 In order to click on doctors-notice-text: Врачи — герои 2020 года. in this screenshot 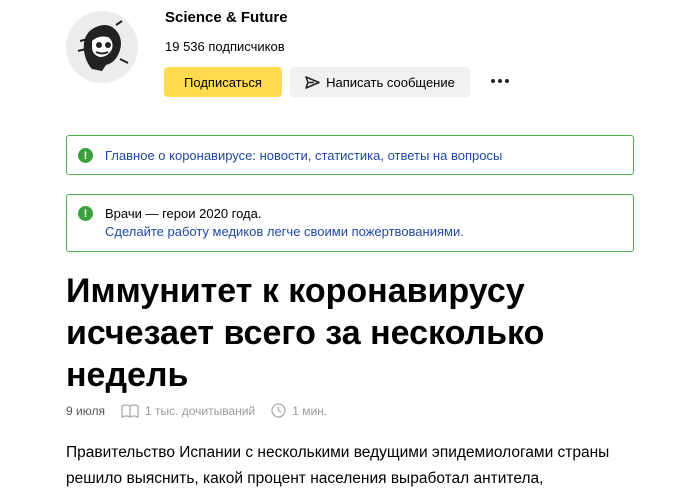, I will do `click(183, 213)`.